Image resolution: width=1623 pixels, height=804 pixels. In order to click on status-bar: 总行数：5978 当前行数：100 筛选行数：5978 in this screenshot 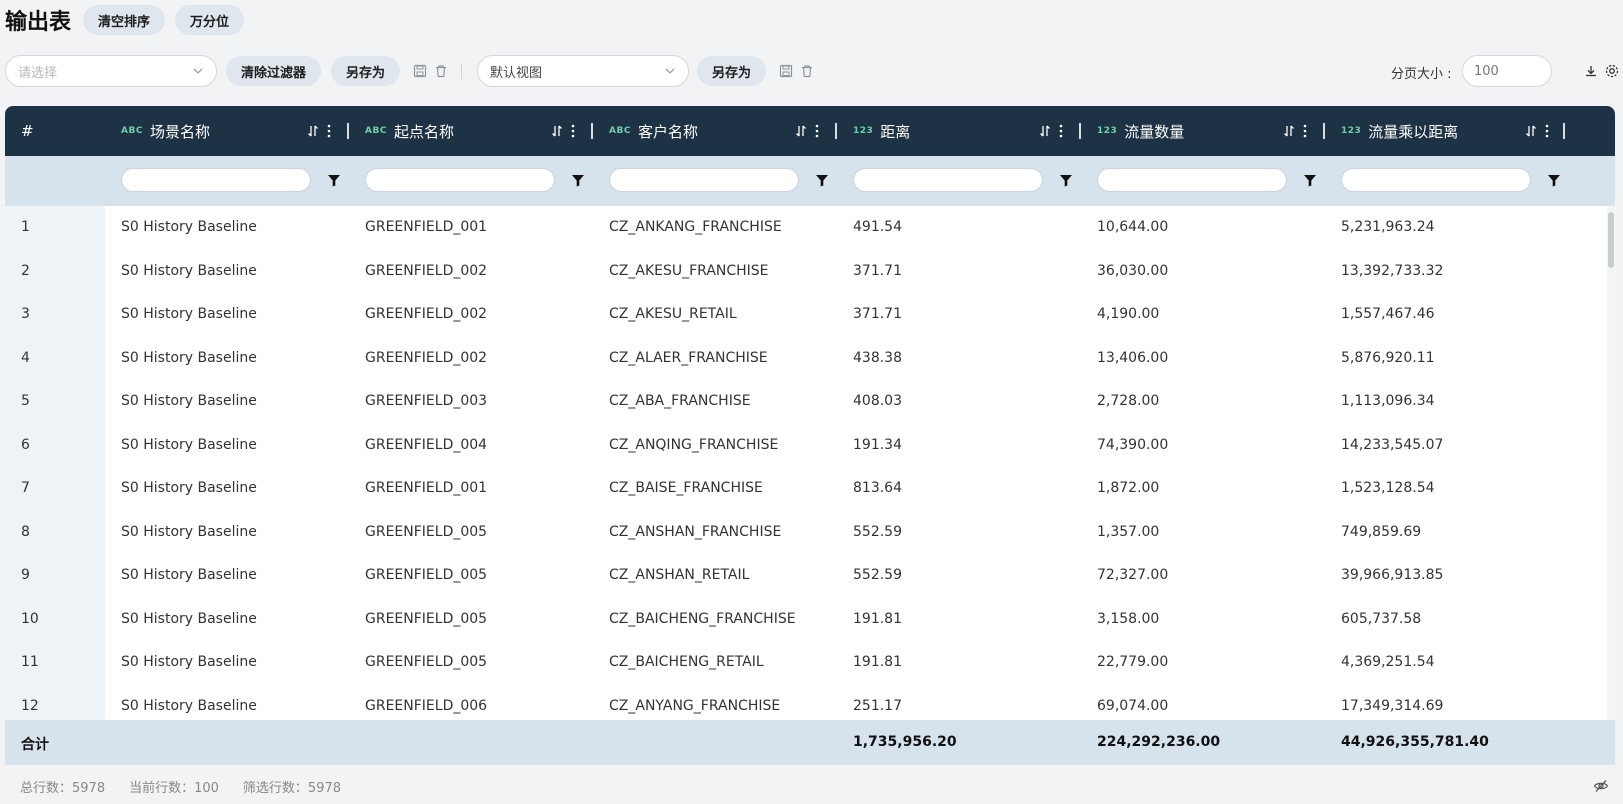, I will do `click(180, 786)`.